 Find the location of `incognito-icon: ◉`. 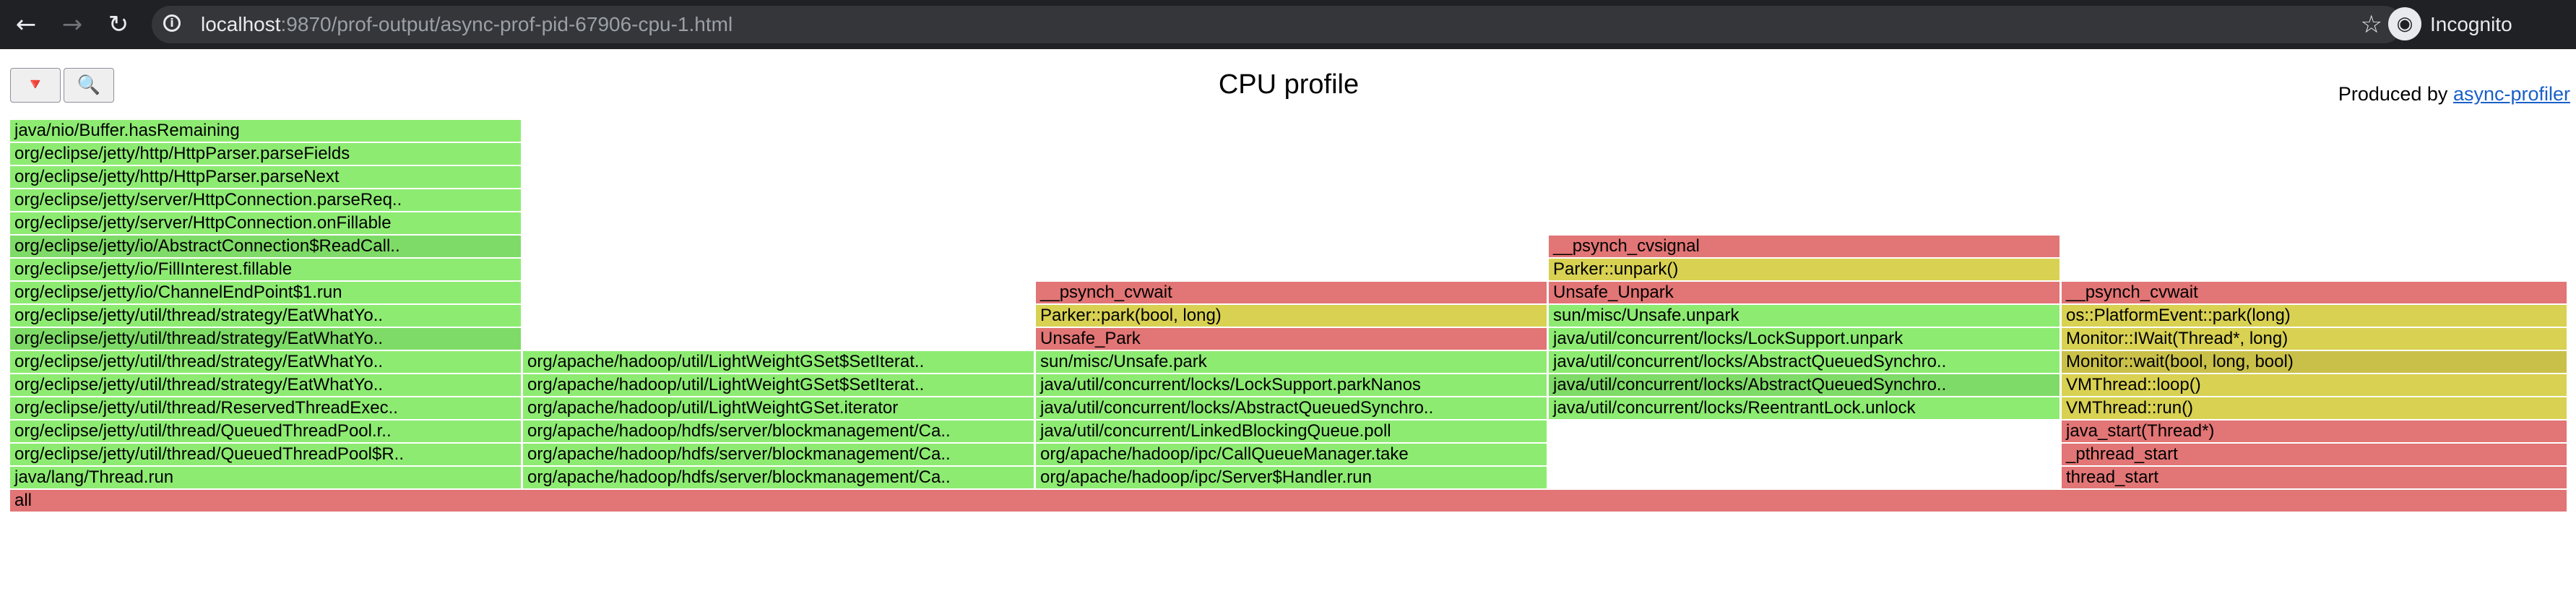

incognito-icon: ◉ is located at coordinates (2404, 23).